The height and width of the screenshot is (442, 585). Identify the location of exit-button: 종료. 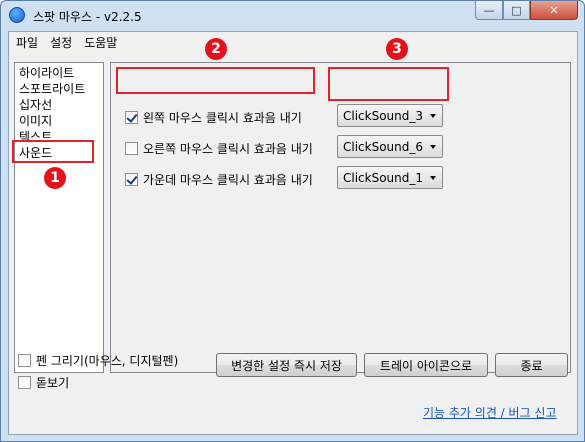
(531, 365).